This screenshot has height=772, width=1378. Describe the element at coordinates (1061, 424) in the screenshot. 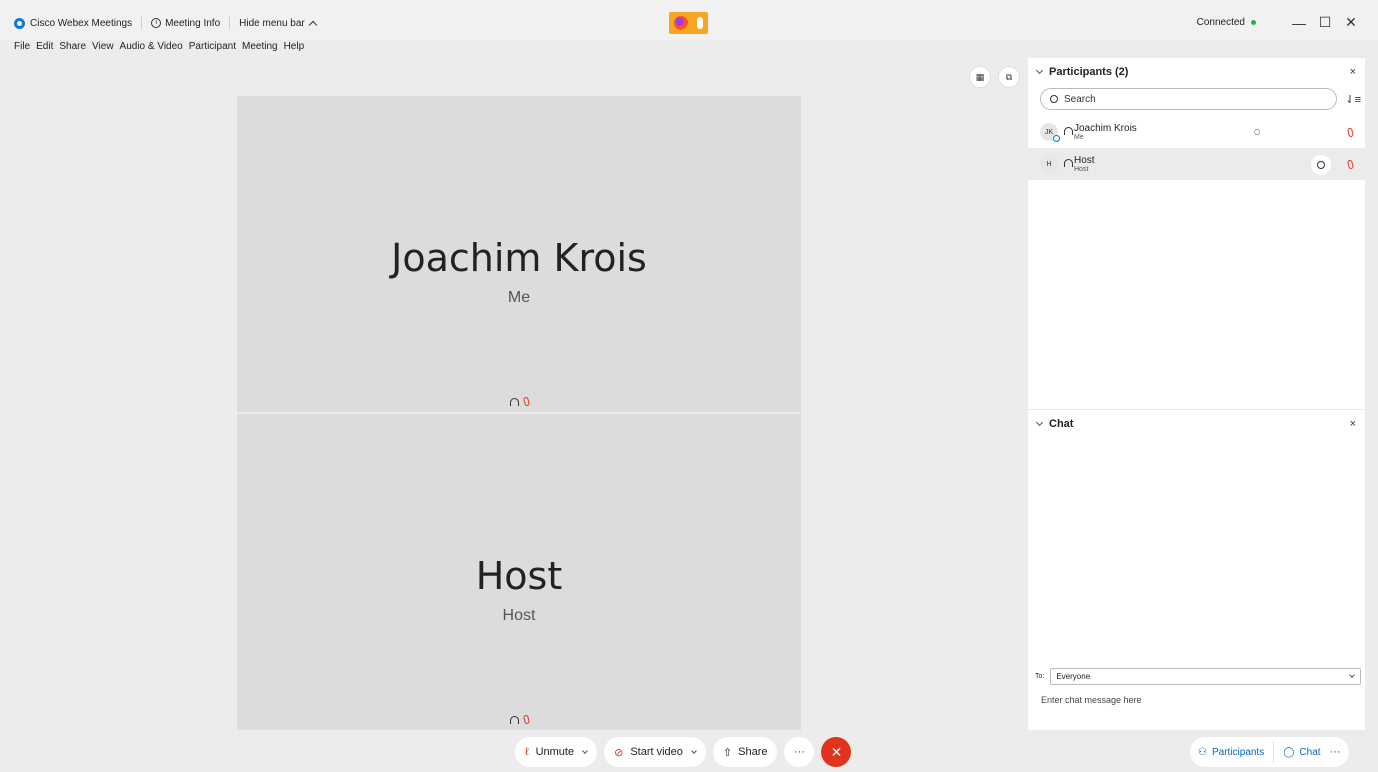

I see `chat-title: Chat` at that location.